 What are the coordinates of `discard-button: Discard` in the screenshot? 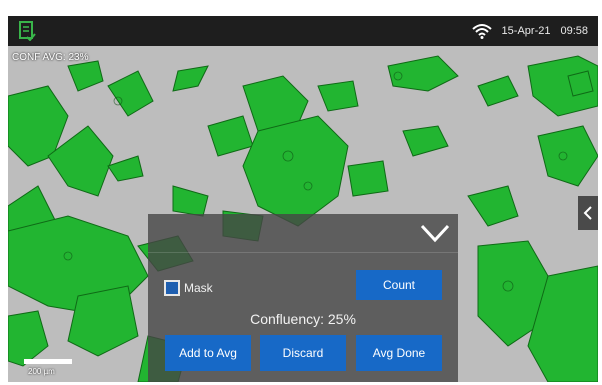 It's located at (303, 353).